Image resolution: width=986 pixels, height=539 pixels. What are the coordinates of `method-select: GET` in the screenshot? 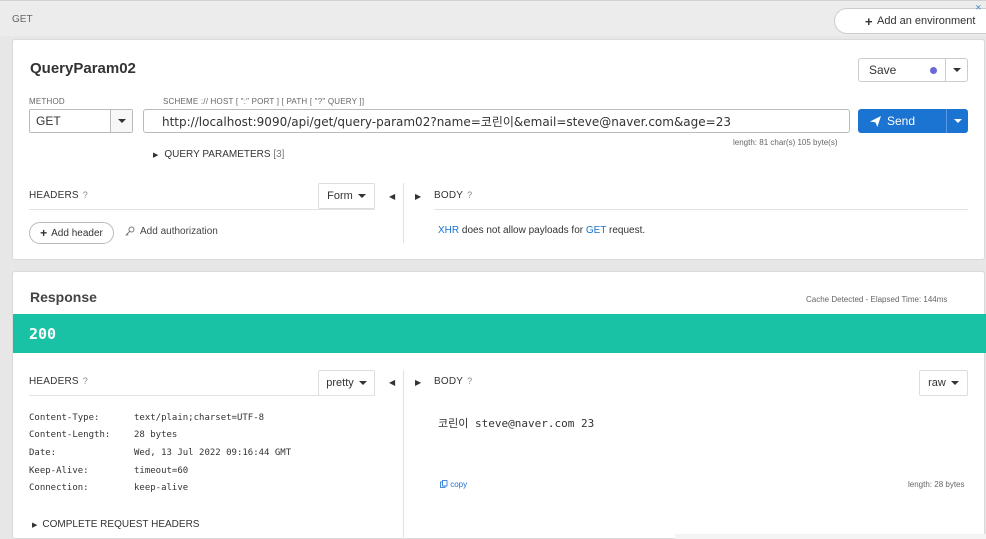 It's located at (81, 121).